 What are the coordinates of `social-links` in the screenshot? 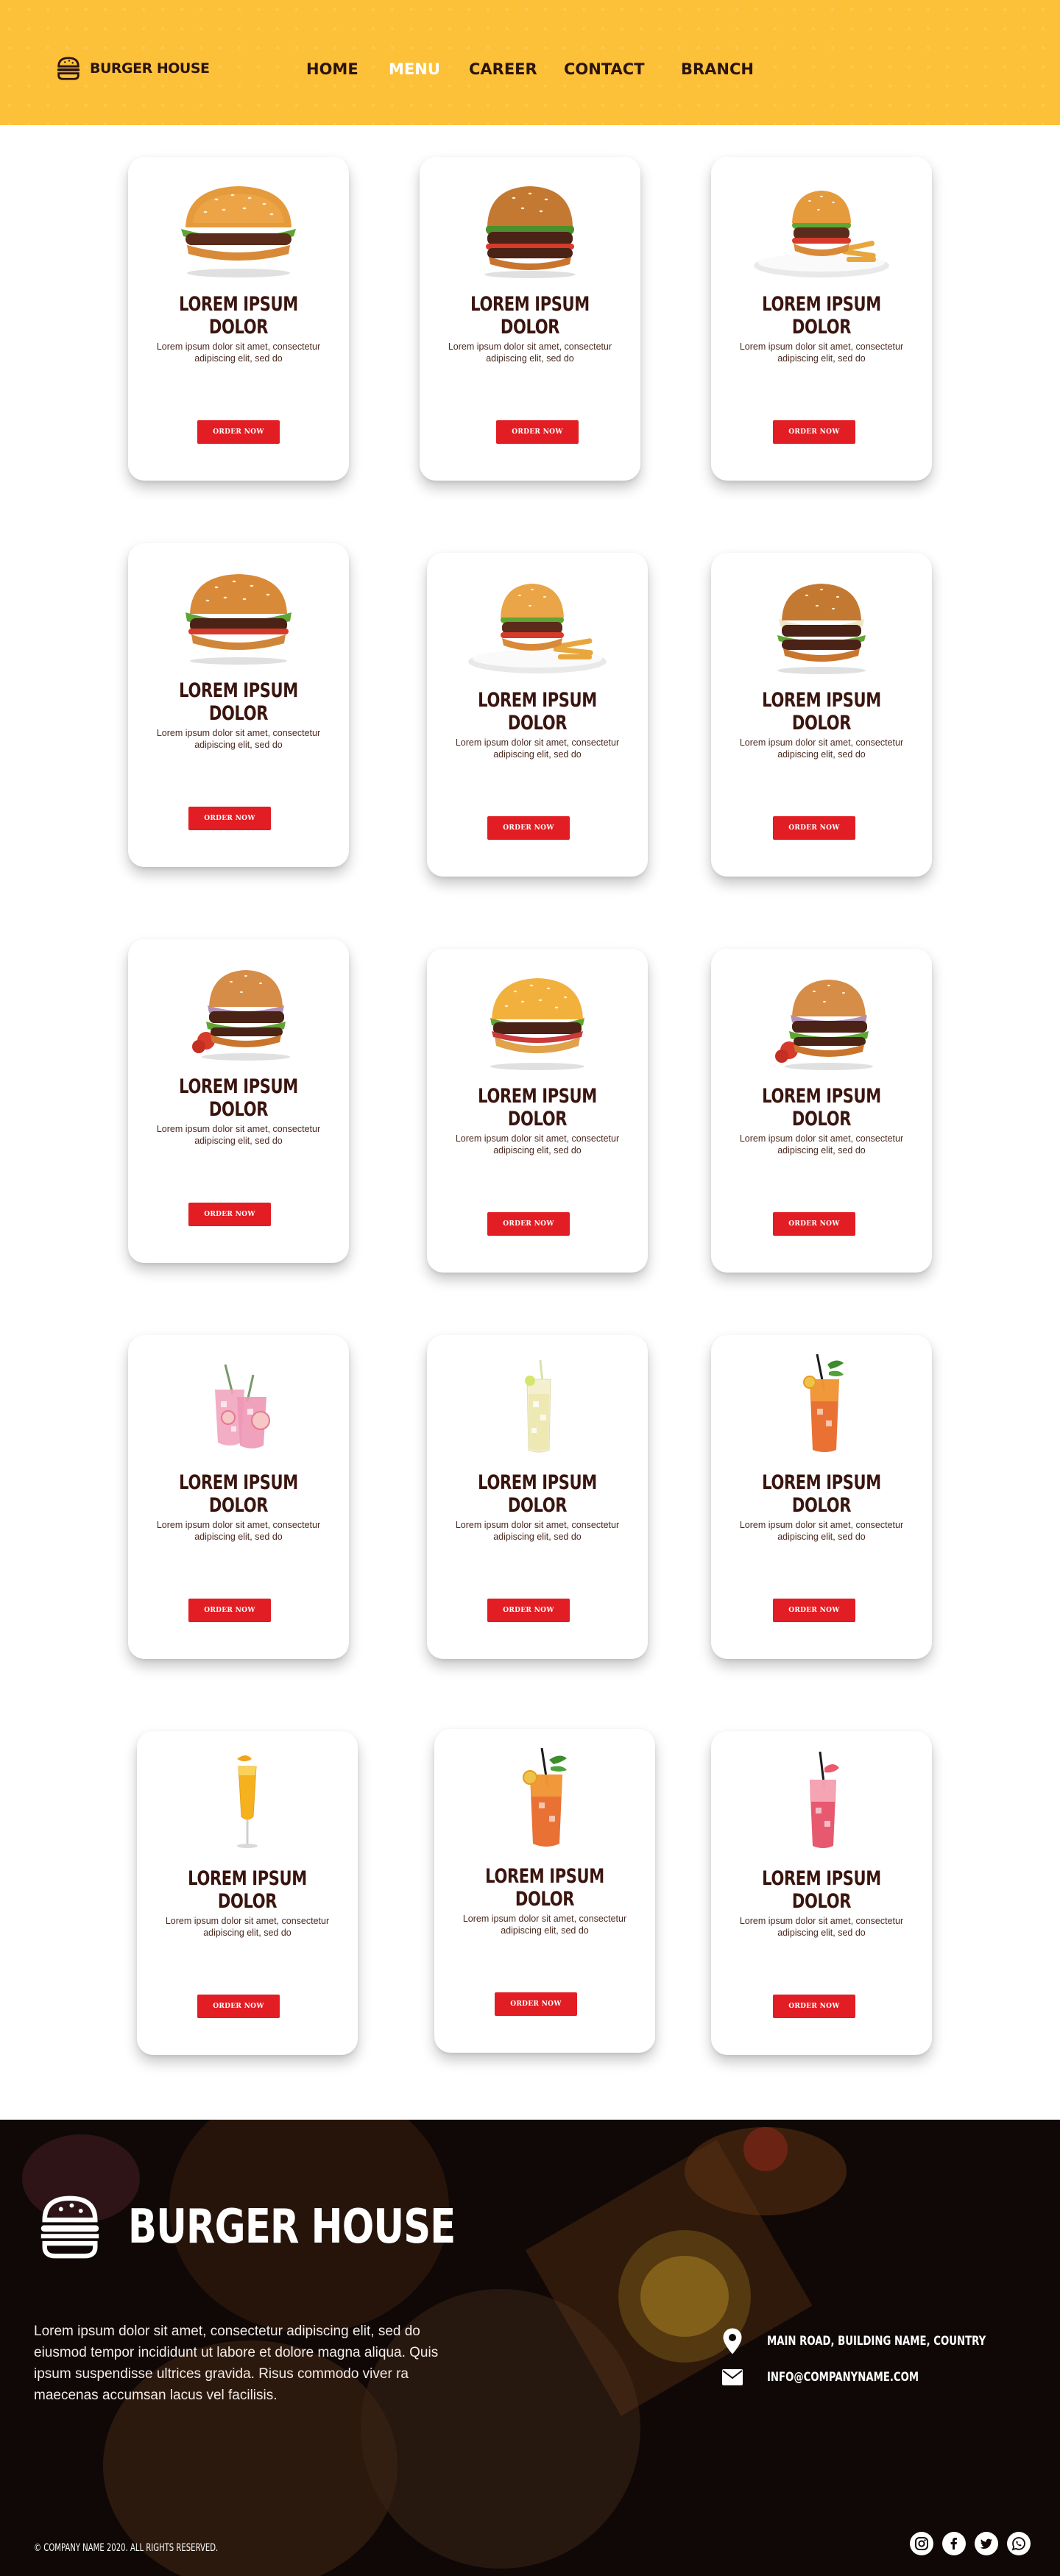 It's located at (970, 2543).